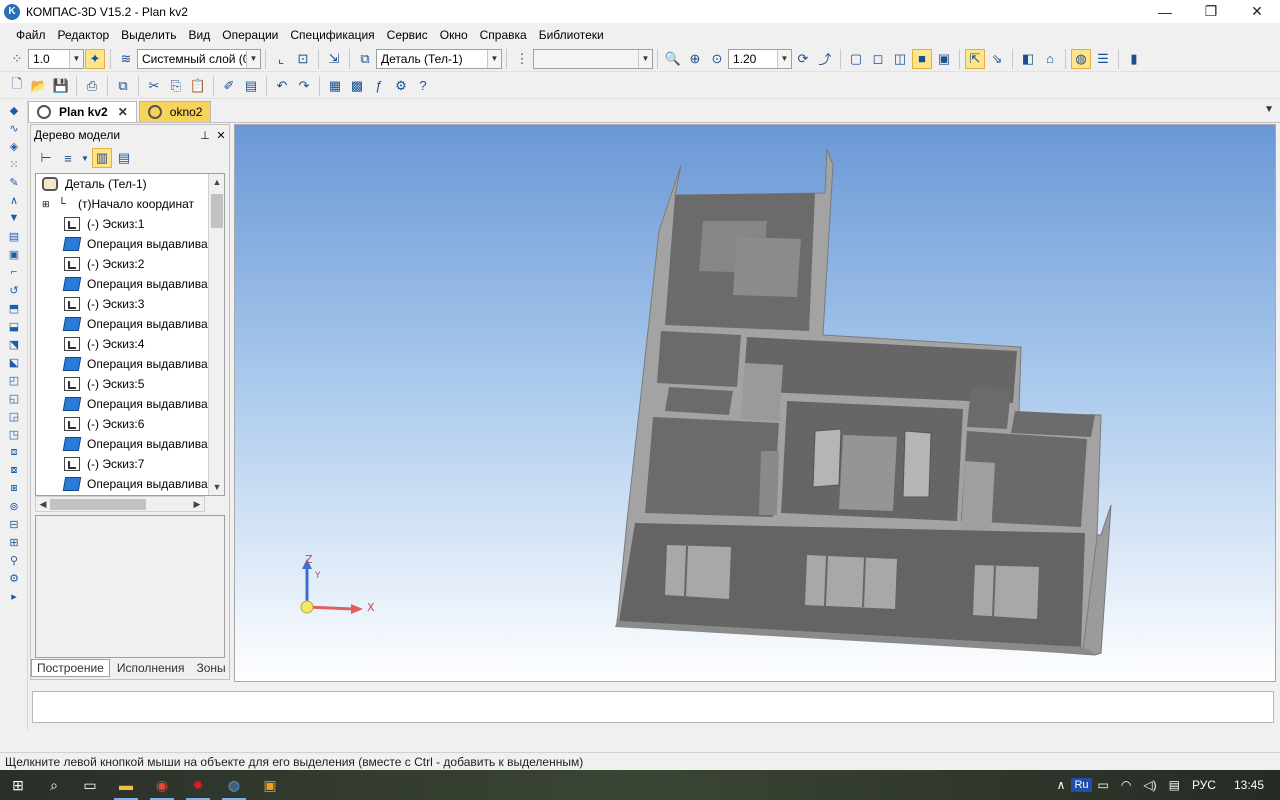 Image resolution: width=1280 pixels, height=800 pixels. I want to click on search-icon: ⌕, so click(54, 785).